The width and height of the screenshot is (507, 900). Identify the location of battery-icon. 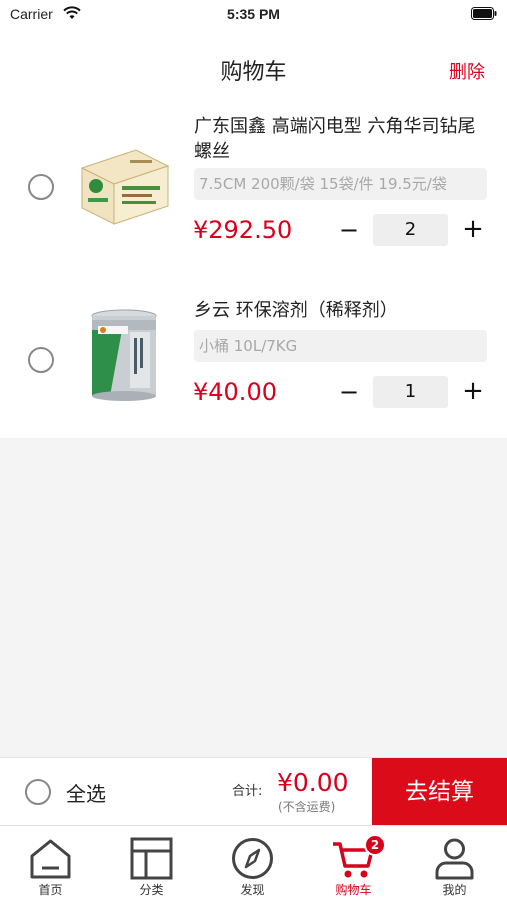
(484, 13).